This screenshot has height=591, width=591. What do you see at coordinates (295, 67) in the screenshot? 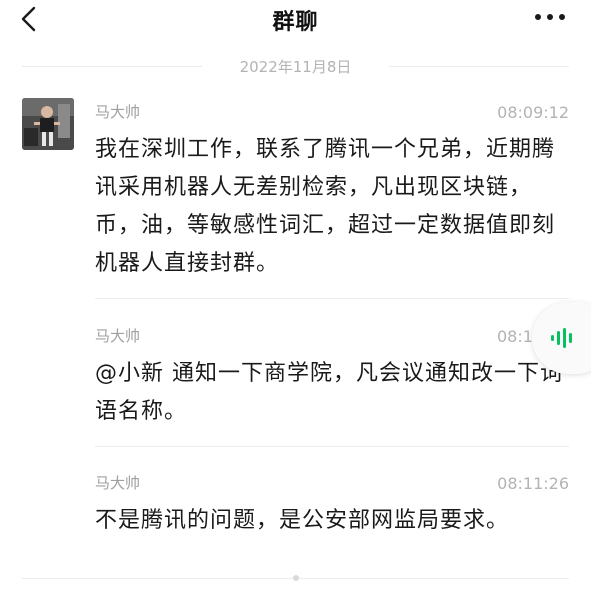
I see `date-divider: 2022年11月8日` at bounding box center [295, 67].